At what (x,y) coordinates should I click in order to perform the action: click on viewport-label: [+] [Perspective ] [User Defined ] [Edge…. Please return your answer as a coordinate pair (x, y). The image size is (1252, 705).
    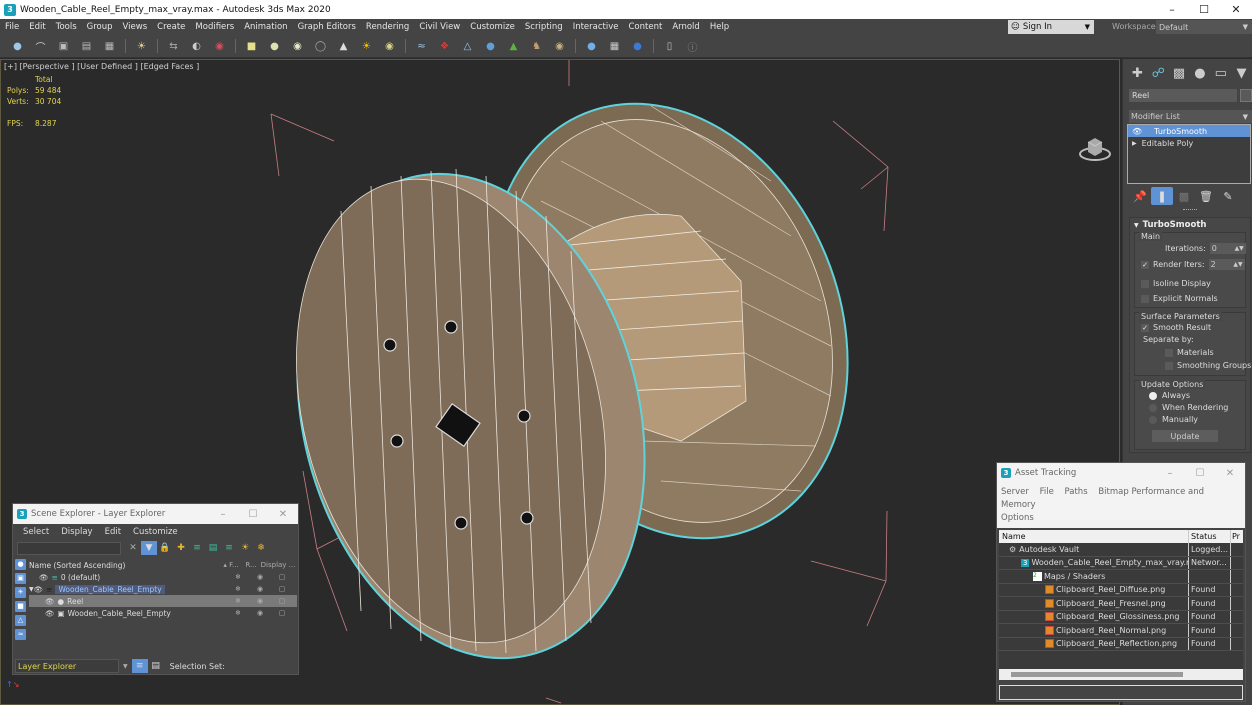
    Looking at the image, I should click on (101, 66).